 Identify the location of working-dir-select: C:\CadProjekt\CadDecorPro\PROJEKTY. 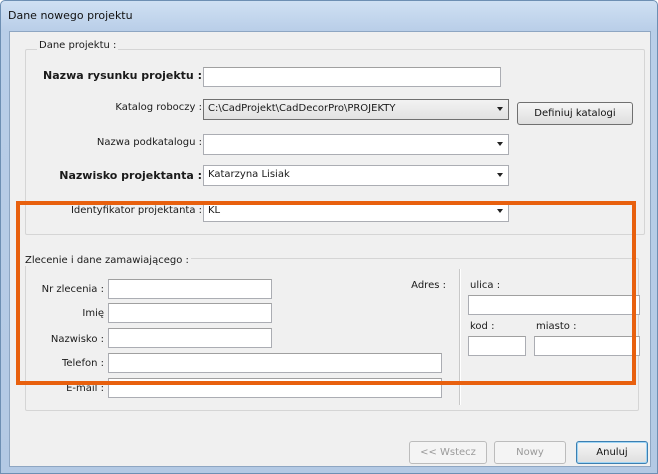
(356, 109).